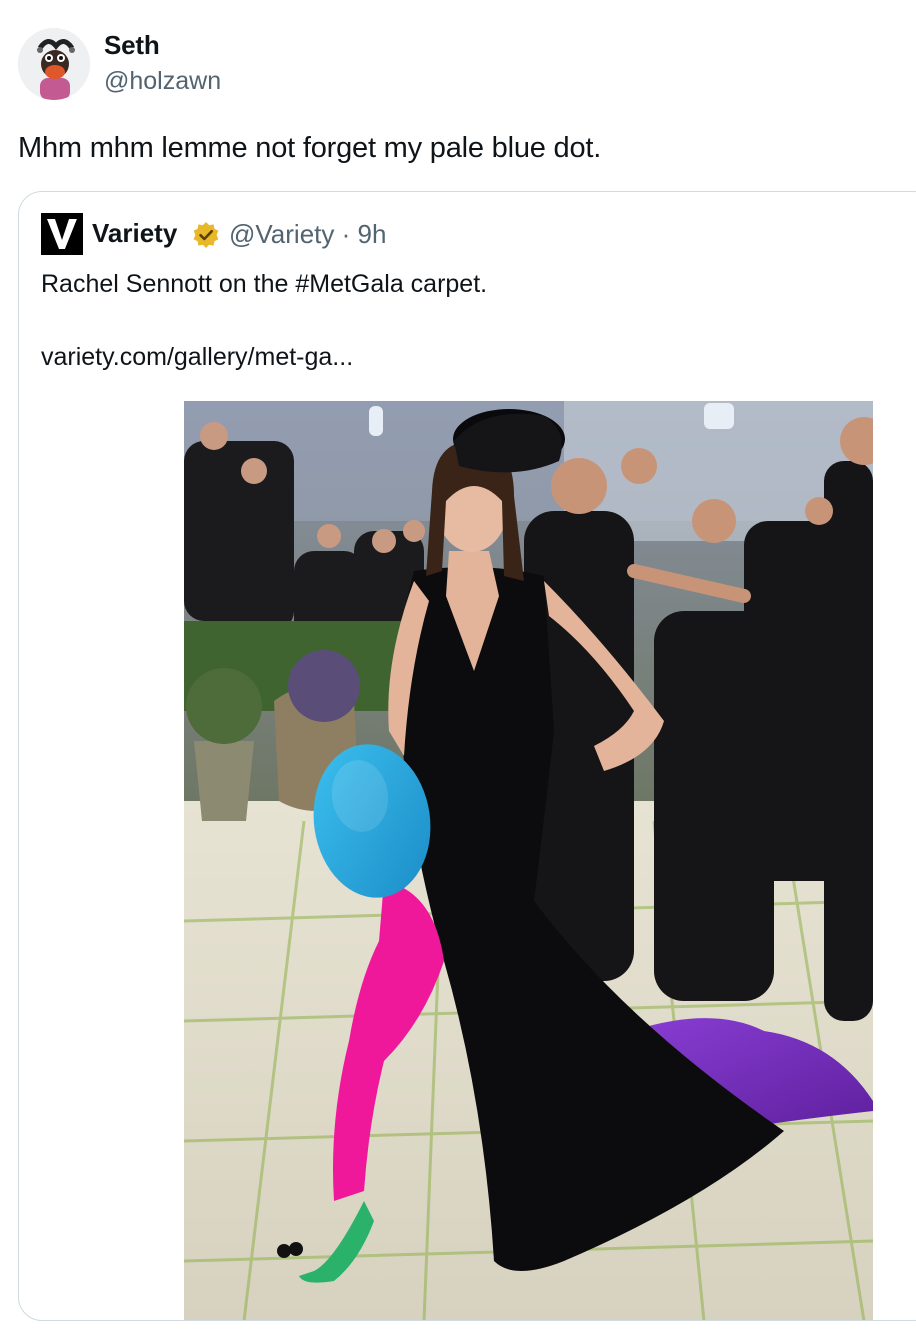  What do you see at coordinates (162, 81) in the screenshot?
I see `author-handle: @holzawn` at bounding box center [162, 81].